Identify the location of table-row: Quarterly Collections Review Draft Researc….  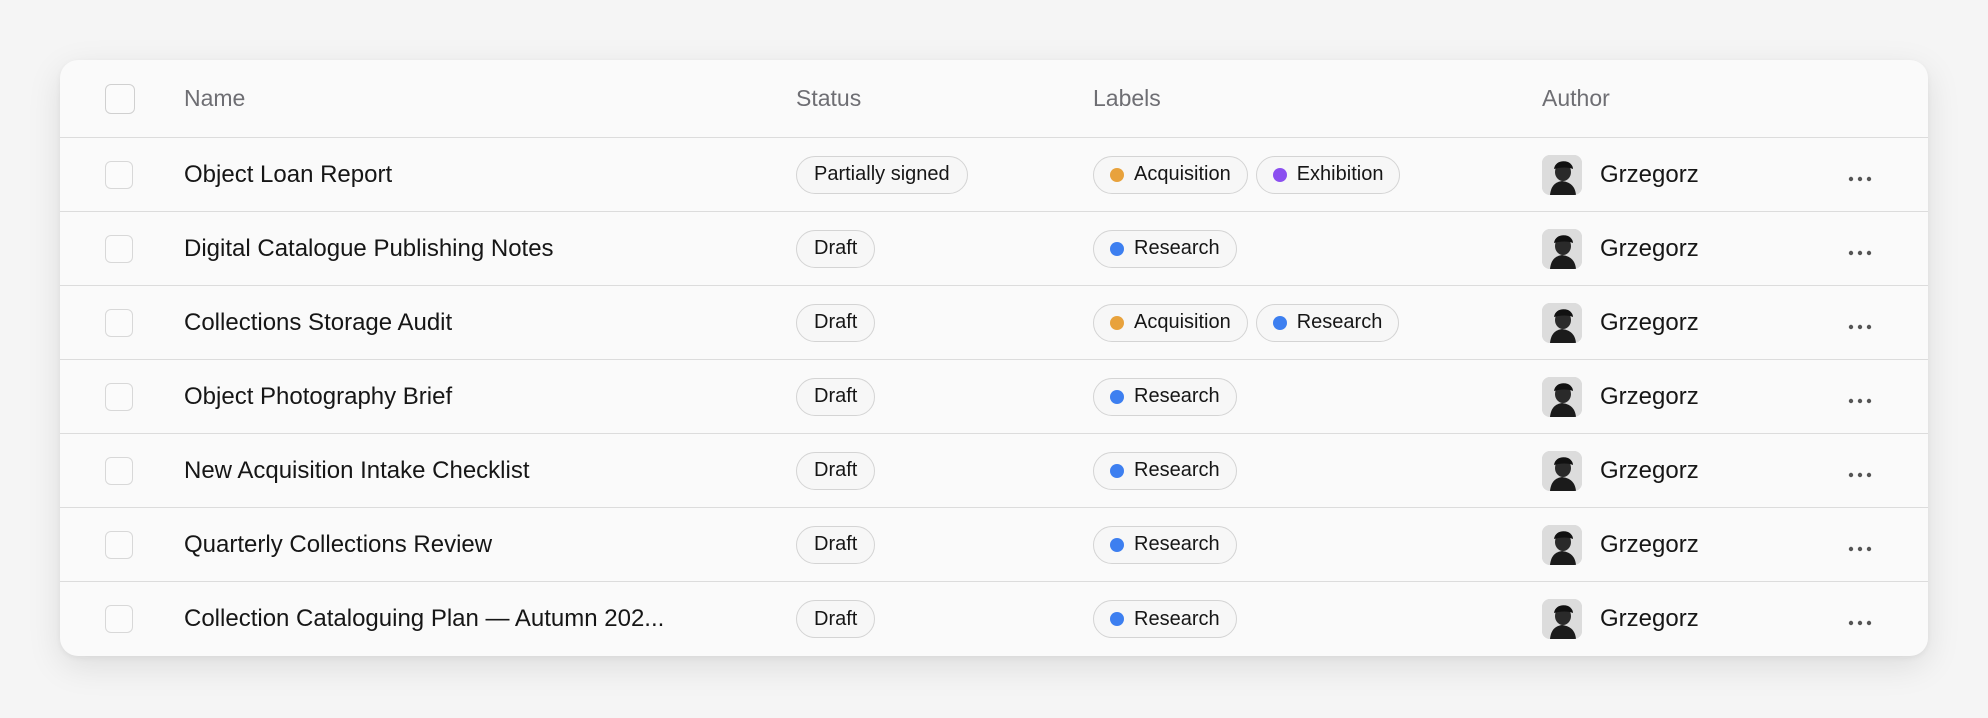
(994, 545).